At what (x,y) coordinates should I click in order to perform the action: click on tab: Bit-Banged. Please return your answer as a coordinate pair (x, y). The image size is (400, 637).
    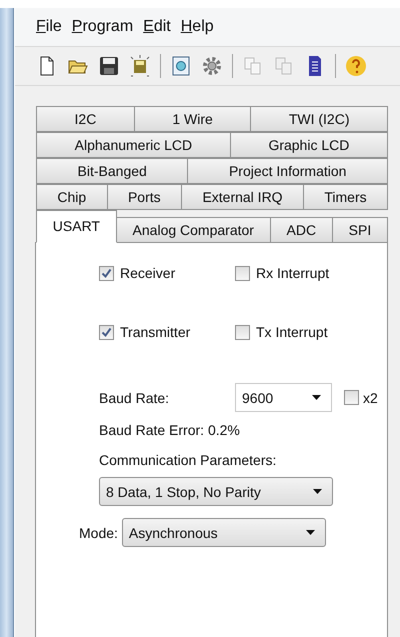
    Looking at the image, I should click on (112, 171).